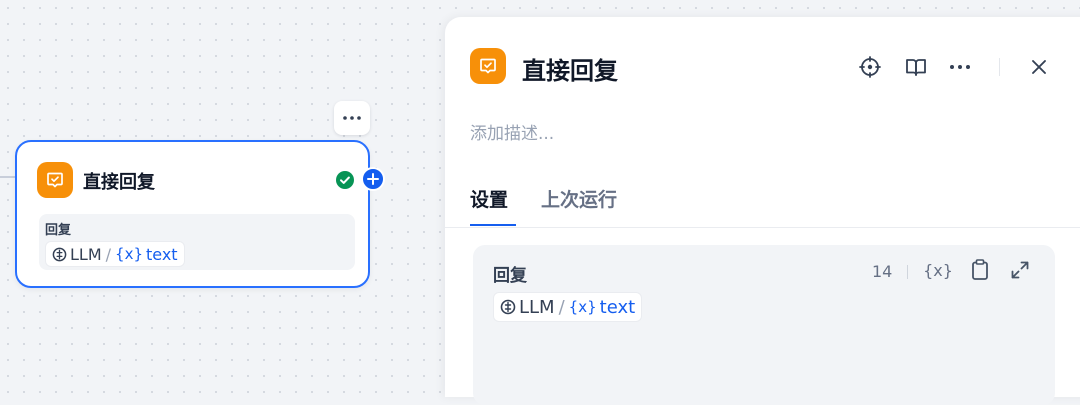 The image size is (1080, 405). Describe the element at coordinates (489, 198) in the screenshot. I see `tab-settings: 设置` at that location.